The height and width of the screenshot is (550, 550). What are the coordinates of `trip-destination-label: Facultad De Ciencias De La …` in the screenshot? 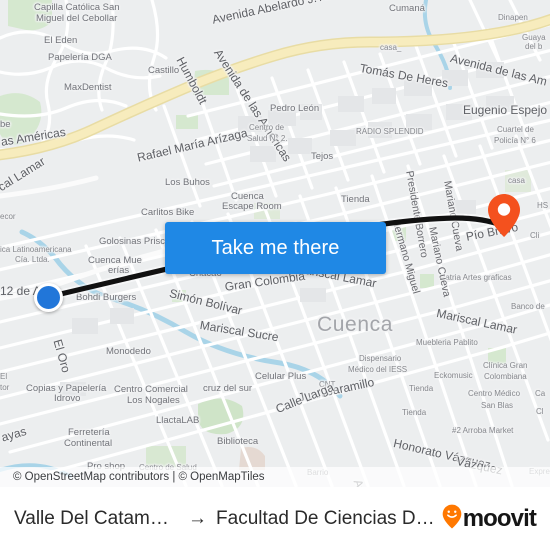 It's located at (329, 518).